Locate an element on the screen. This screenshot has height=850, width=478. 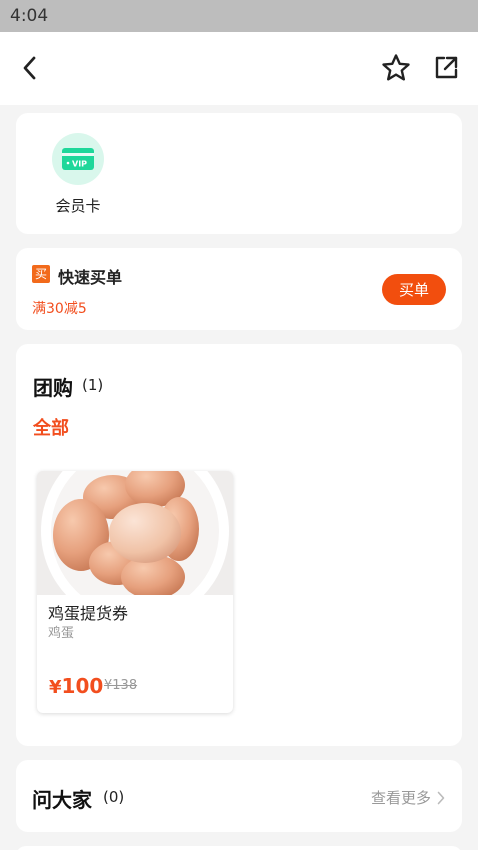
deal-price-value: 100 is located at coordinates (82, 686).